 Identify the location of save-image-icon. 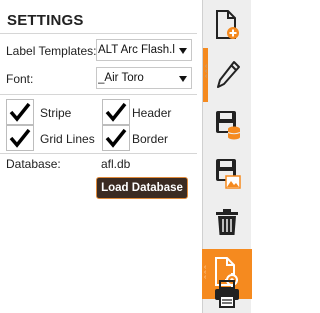
(228, 174).